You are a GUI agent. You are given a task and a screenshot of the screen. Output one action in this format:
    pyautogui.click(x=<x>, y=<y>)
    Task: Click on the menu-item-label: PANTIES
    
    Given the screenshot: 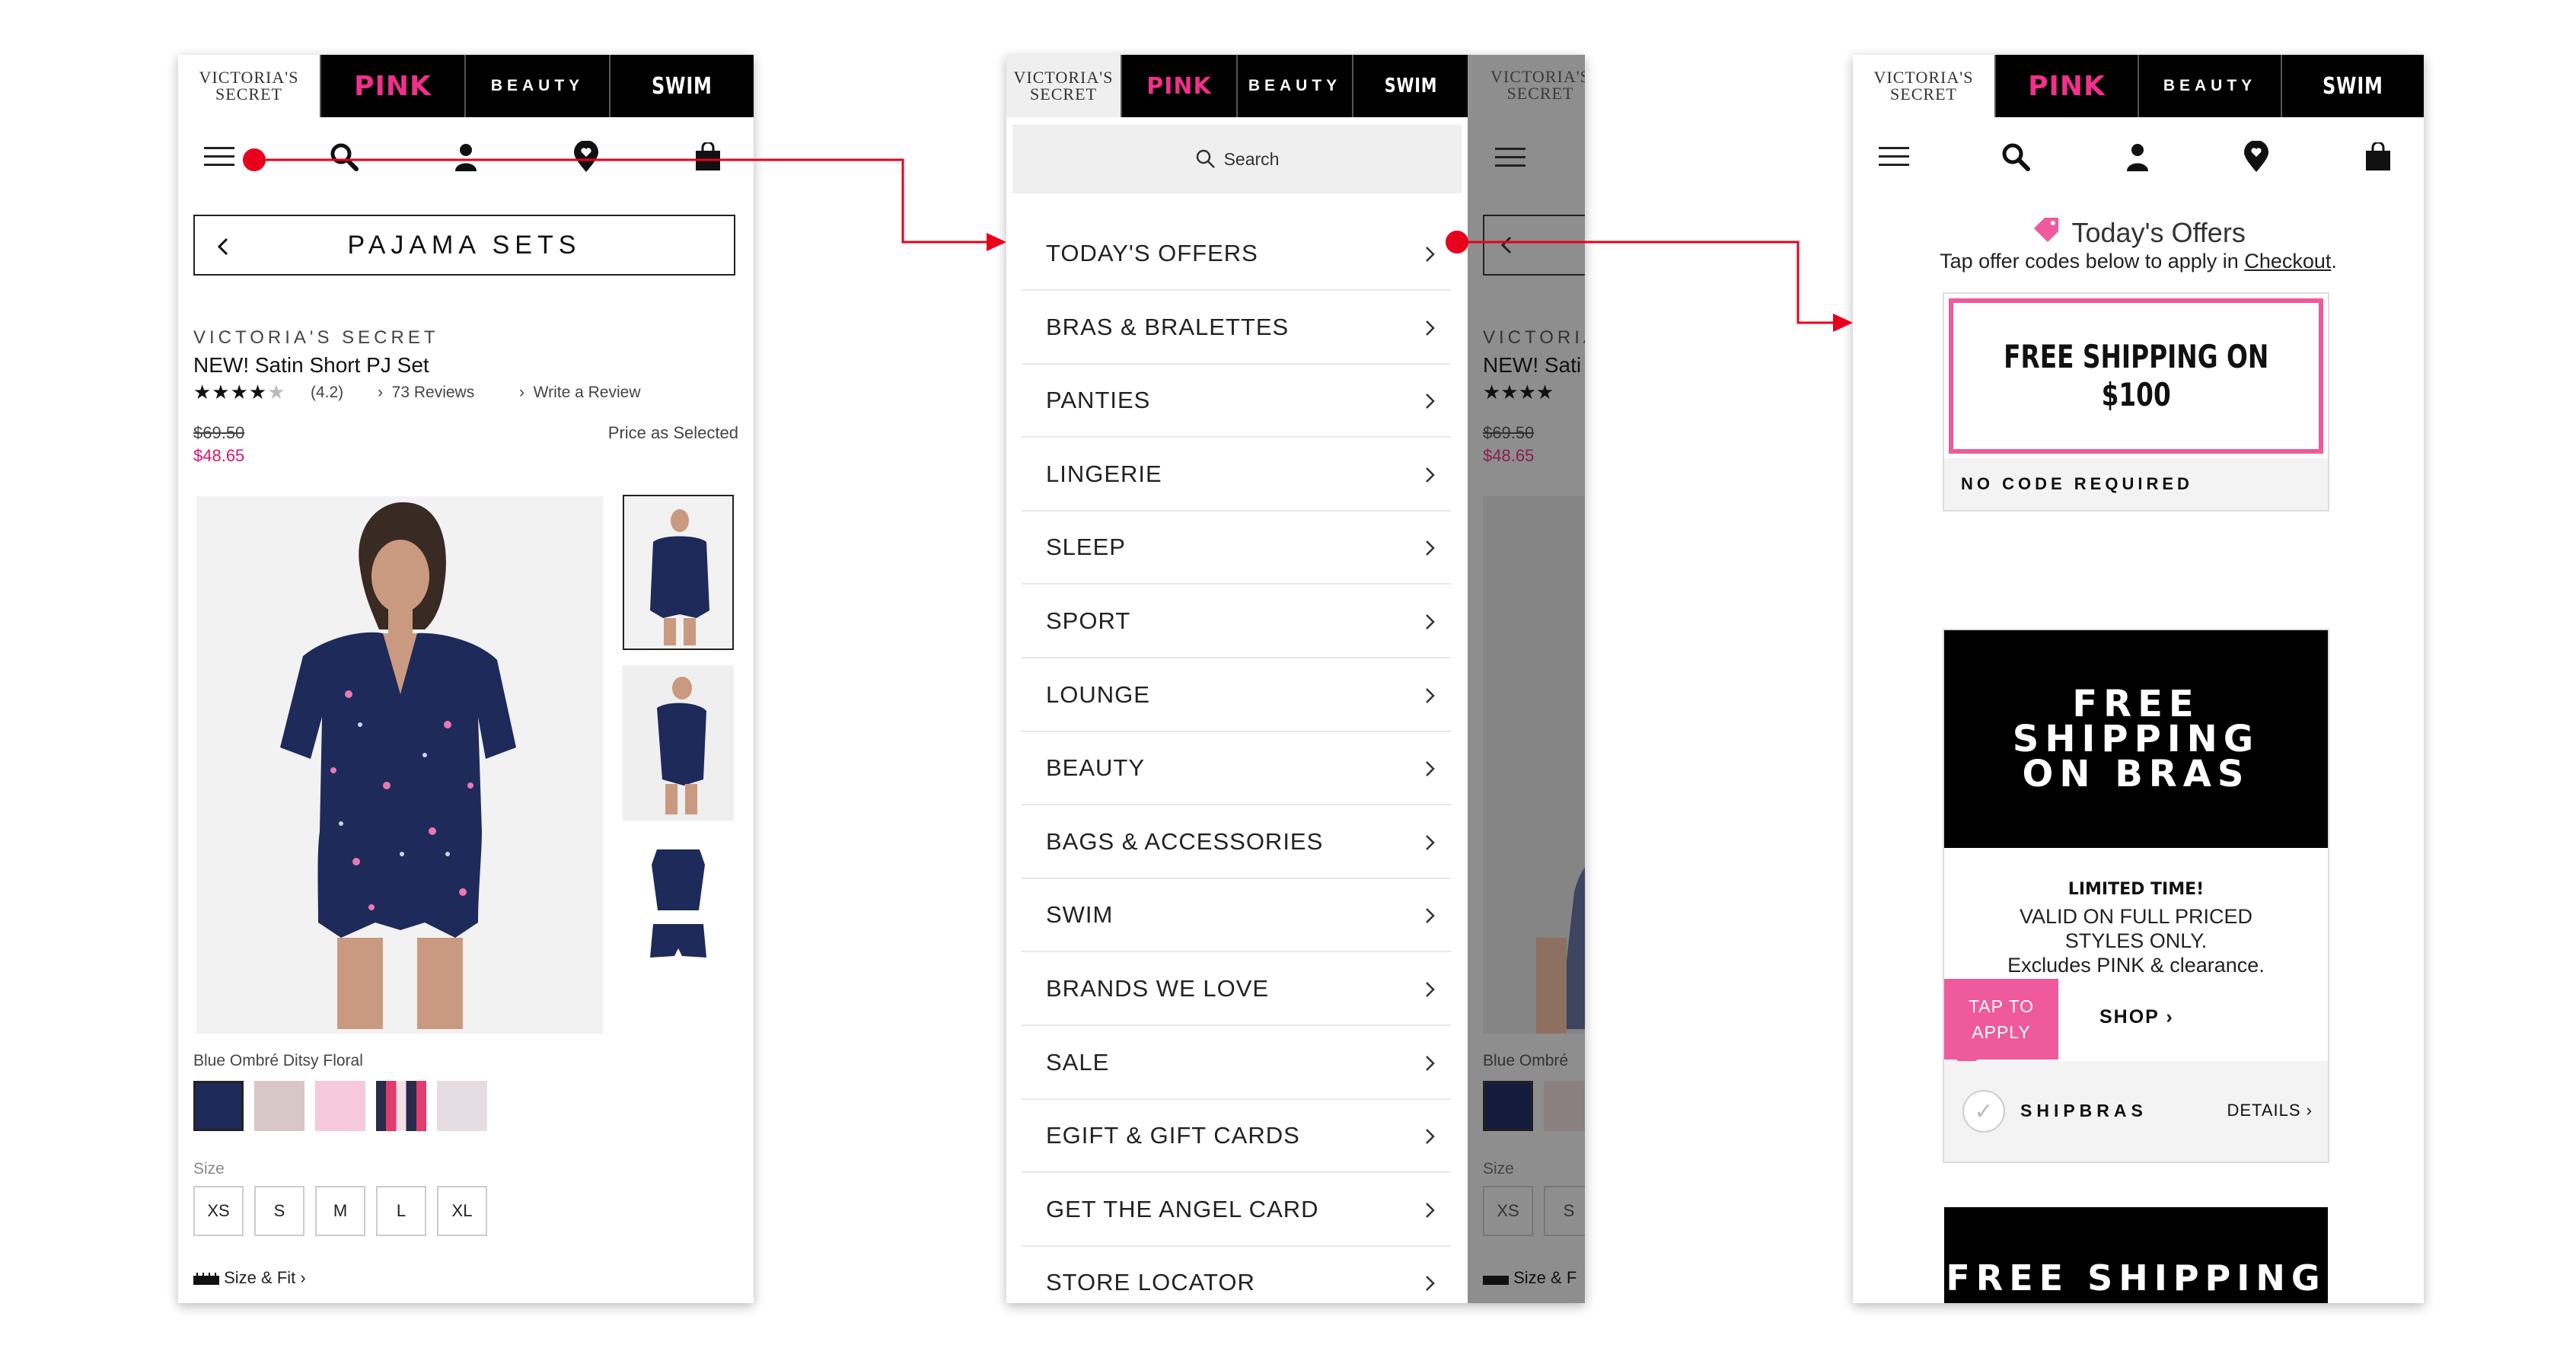 What is the action you would take?
    pyautogui.click(x=1098, y=400)
    